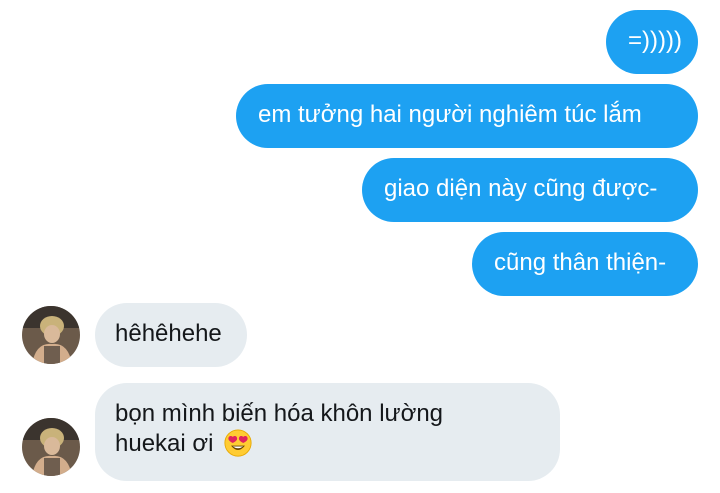  I want to click on outgoing-message: giao diện này cũng được-, so click(530, 190).